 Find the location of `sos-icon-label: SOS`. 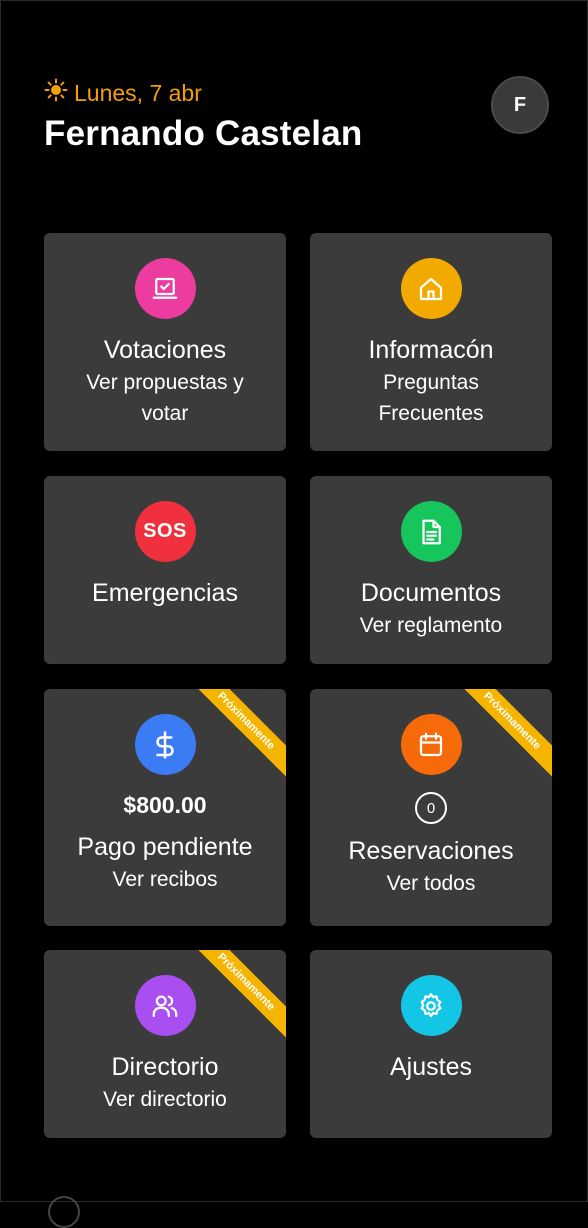

sos-icon-label: SOS is located at coordinates (165, 531).